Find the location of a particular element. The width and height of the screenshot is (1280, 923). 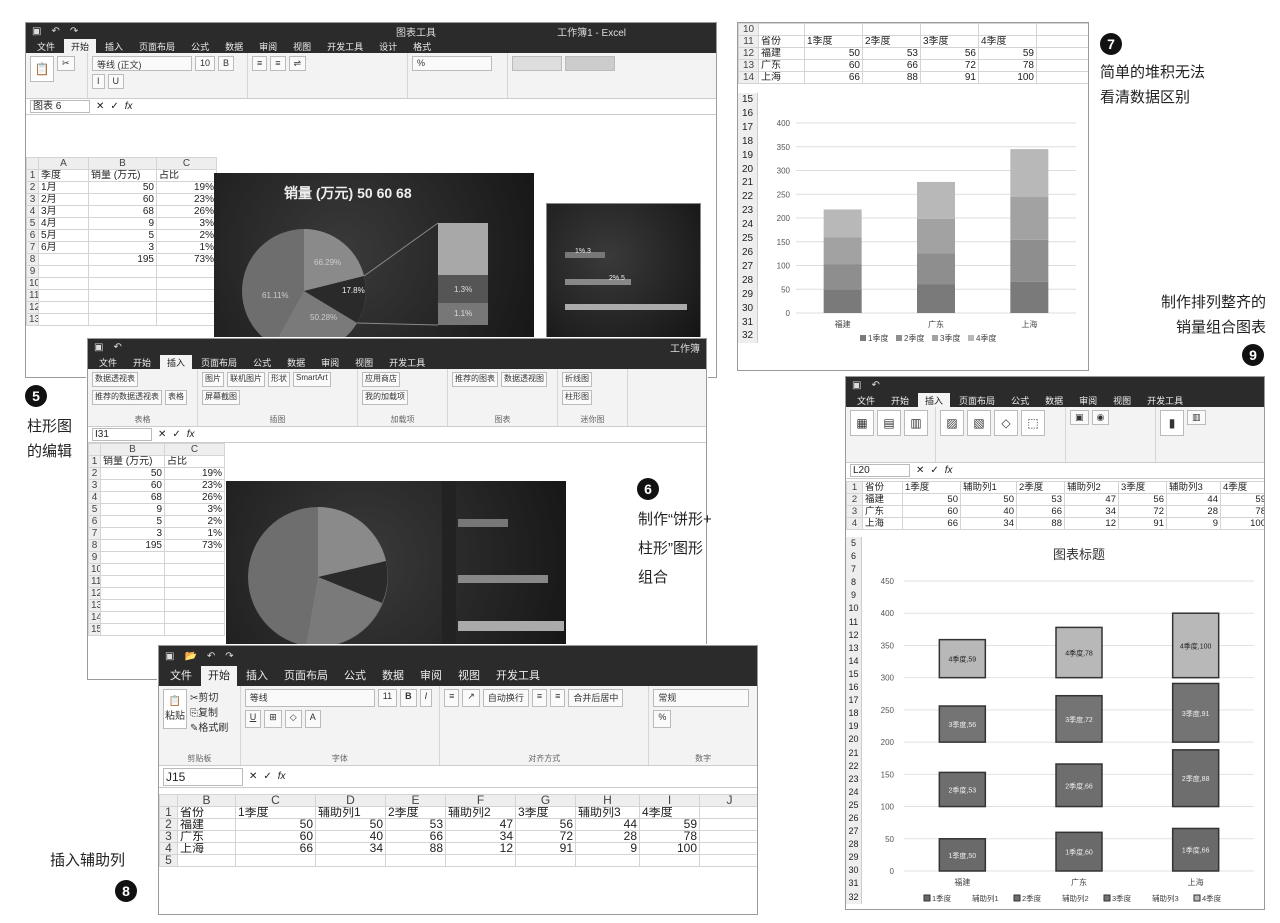

italic-button: I is located at coordinates (98, 81).